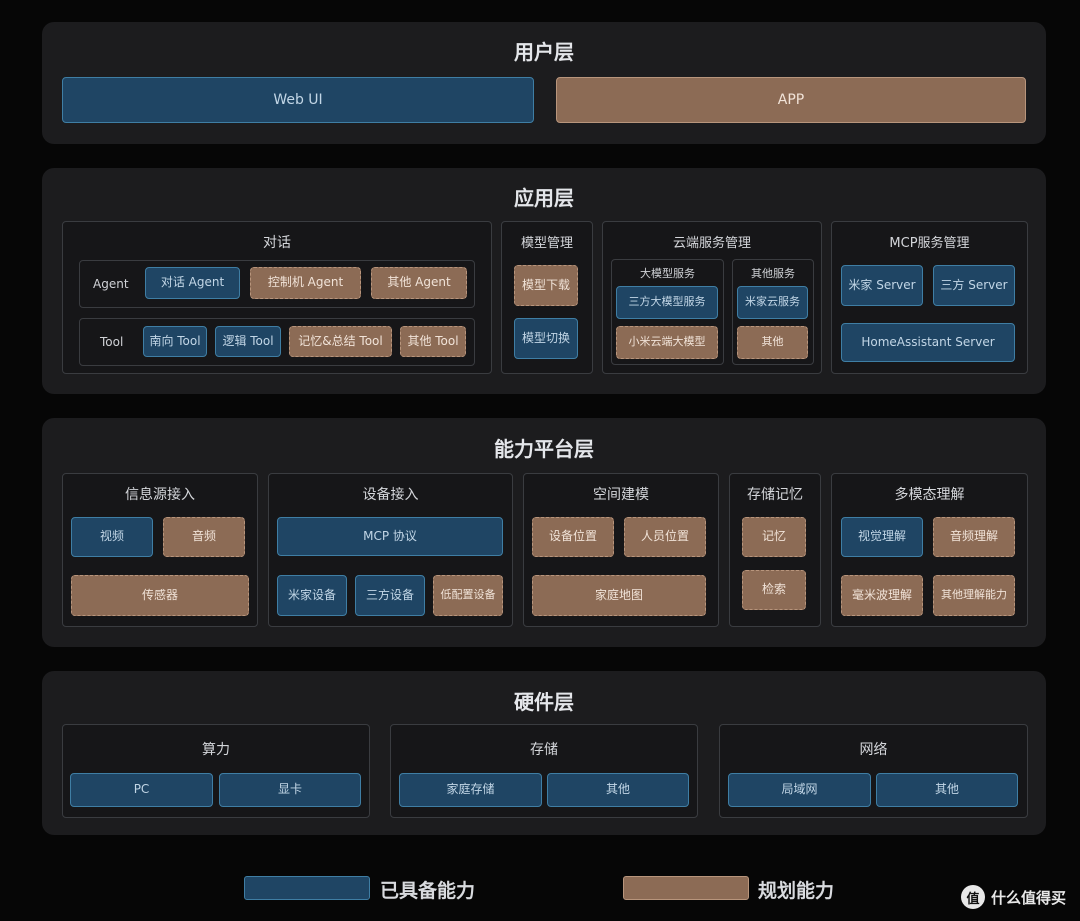 The height and width of the screenshot is (921, 1080). I want to click on visual-understanding-box: 视觉理解, so click(882, 537).